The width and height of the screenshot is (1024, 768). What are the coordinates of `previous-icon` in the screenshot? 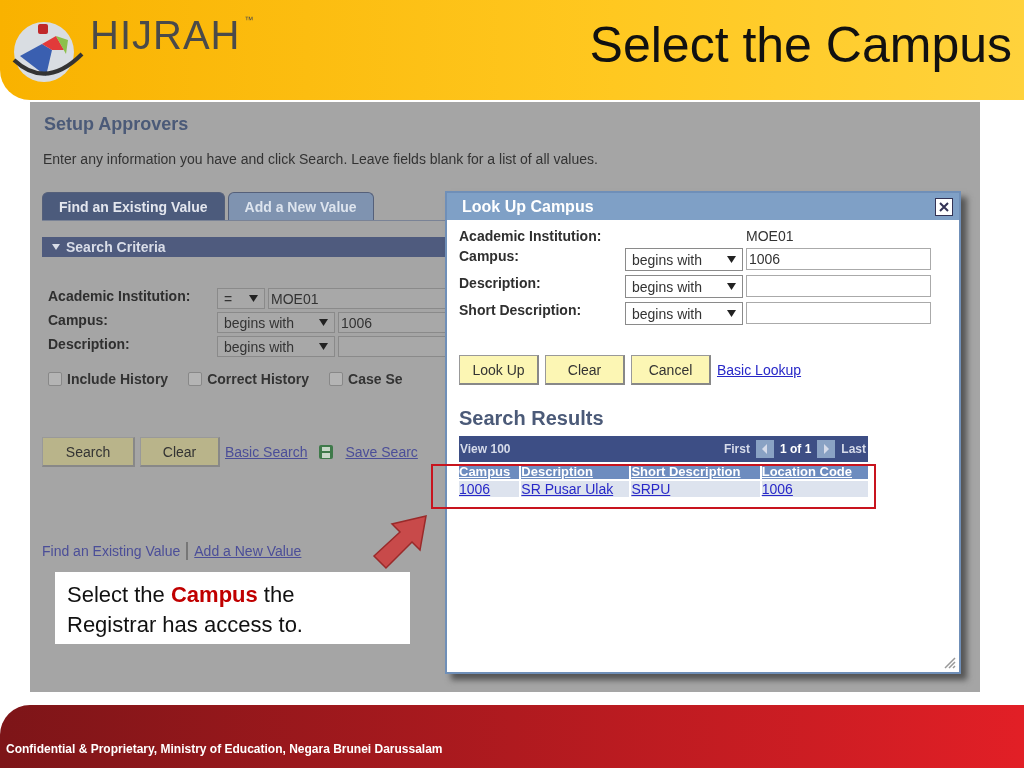 It's located at (764, 449).